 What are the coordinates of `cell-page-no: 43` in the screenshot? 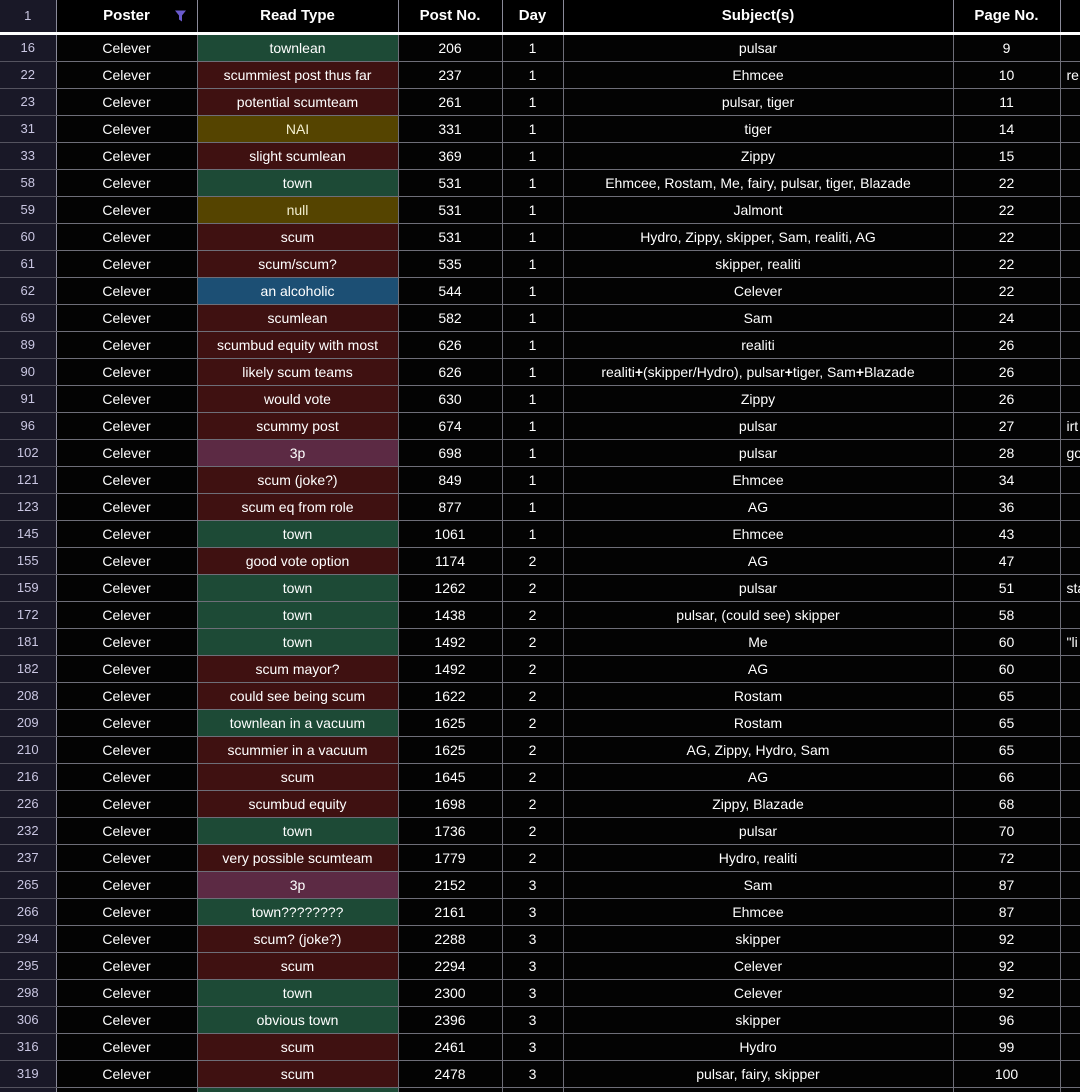 It's located at (1007, 534).